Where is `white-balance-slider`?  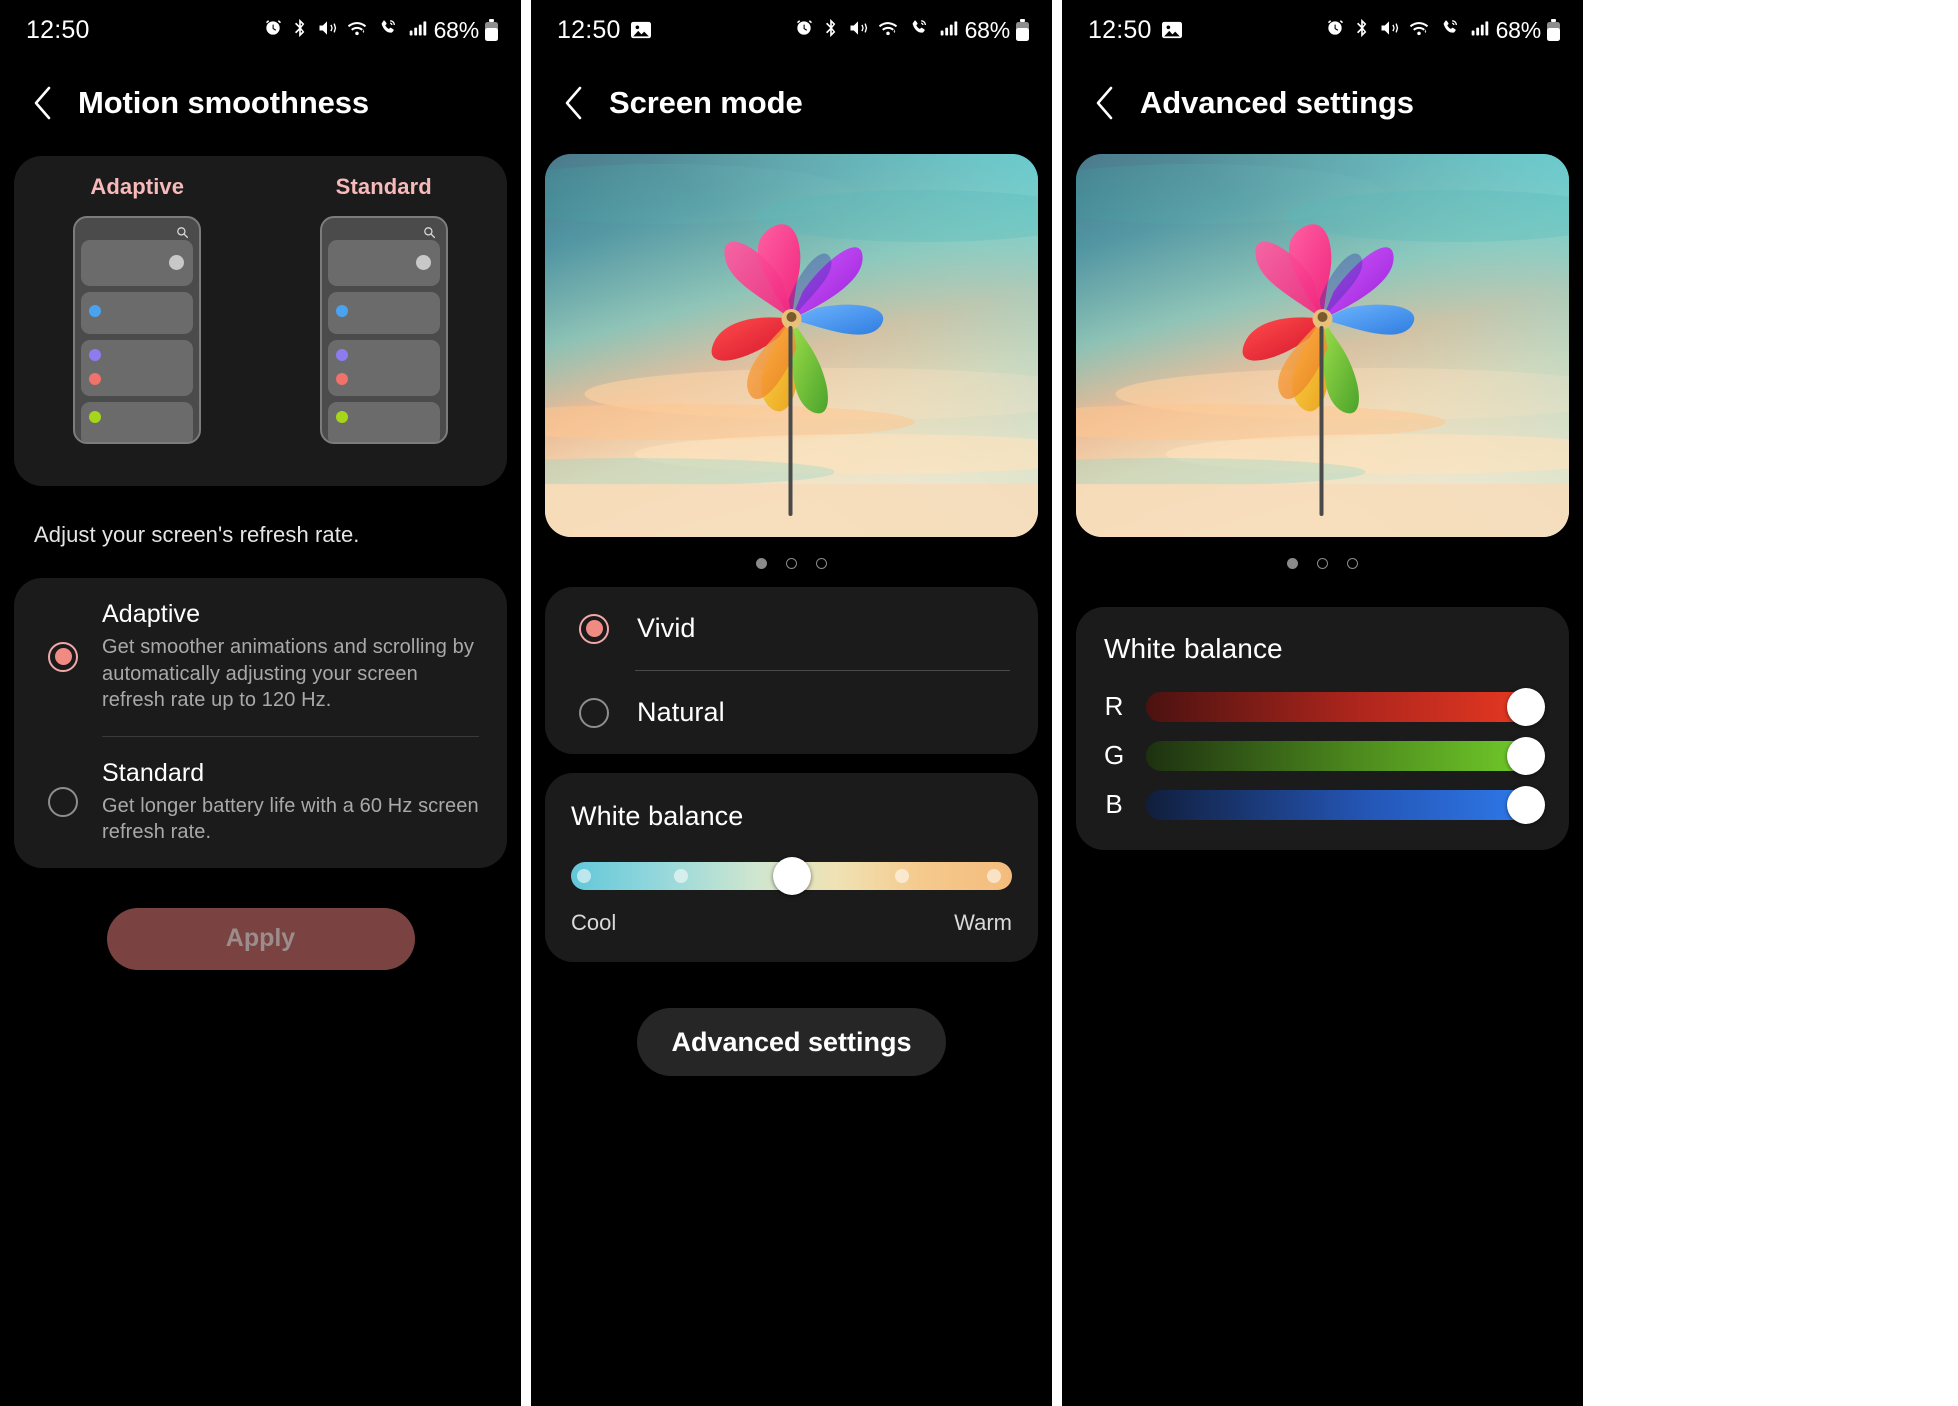
white-balance-slider is located at coordinates (791, 876).